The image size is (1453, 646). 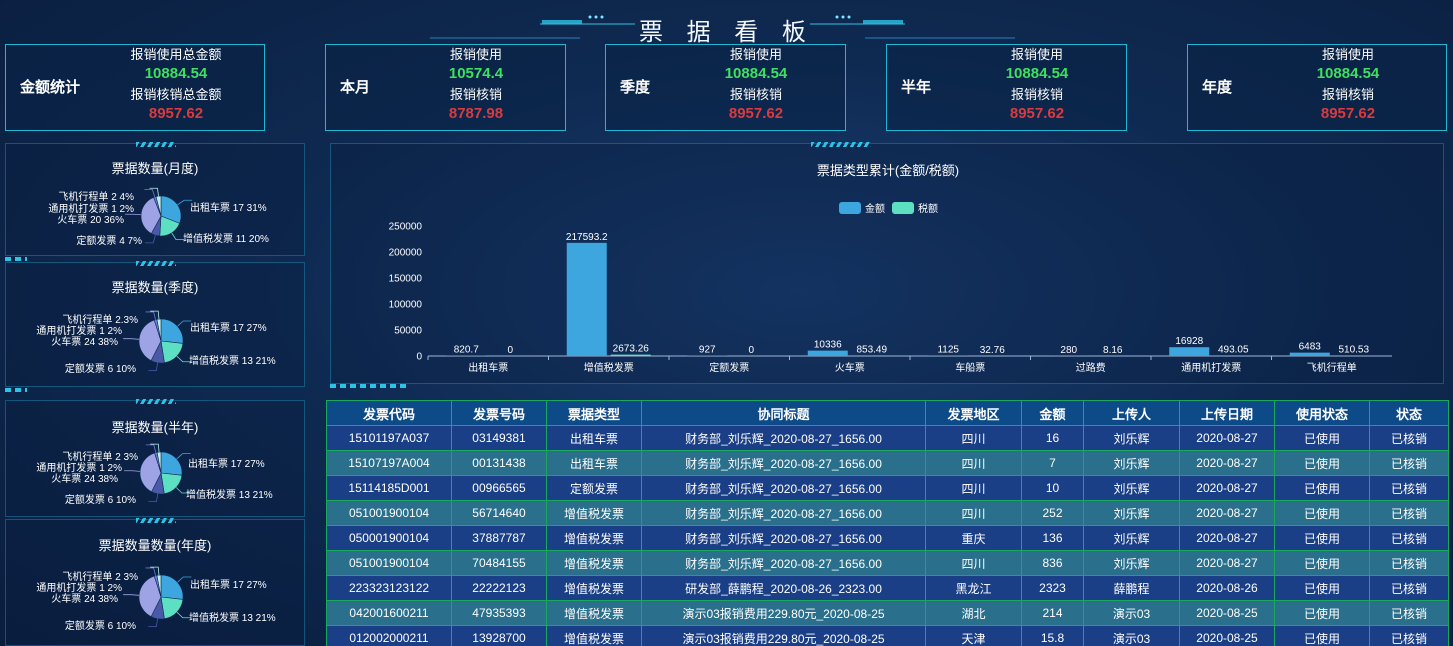 What do you see at coordinates (1052, 613) in the screenshot?
I see `cell-amount: 214` at bounding box center [1052, 613].